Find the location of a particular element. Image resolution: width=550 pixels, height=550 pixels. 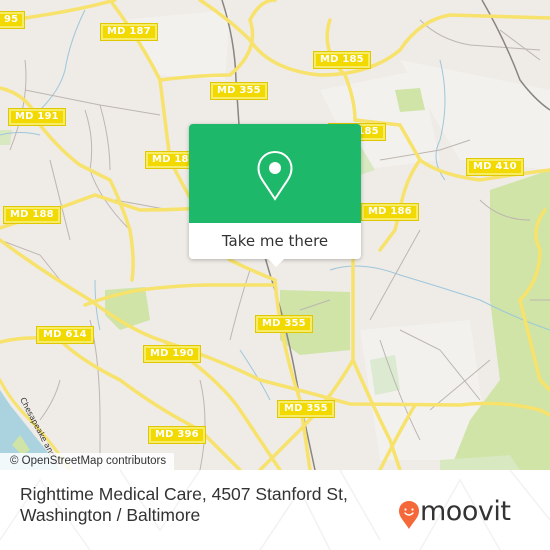

road-shield-md614: MD 614 is located at coordinates (65, 335).